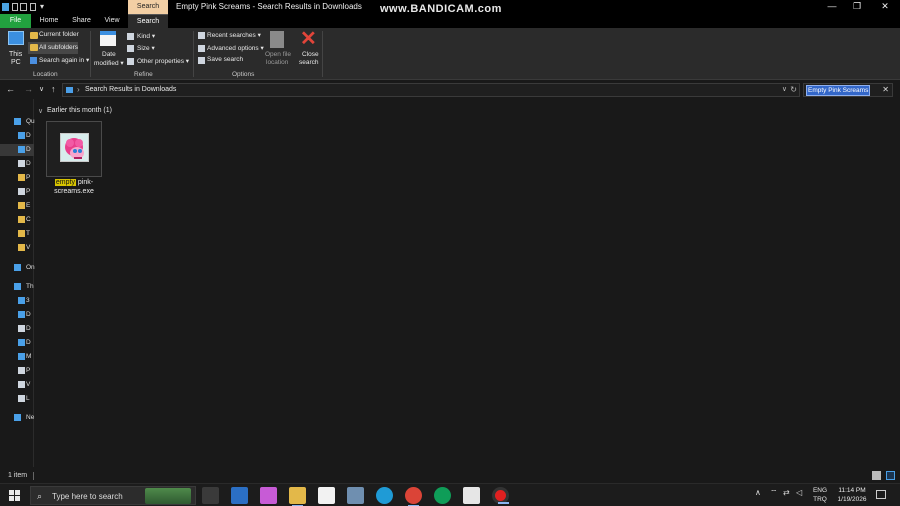 The width and height of the screenshot is (900, 506). What do you see at coordinates (431, 90) in the screenshot?
I see `address-bar: › Search Results in Downloads ∨ ↻` at bounding box center [431, 90].